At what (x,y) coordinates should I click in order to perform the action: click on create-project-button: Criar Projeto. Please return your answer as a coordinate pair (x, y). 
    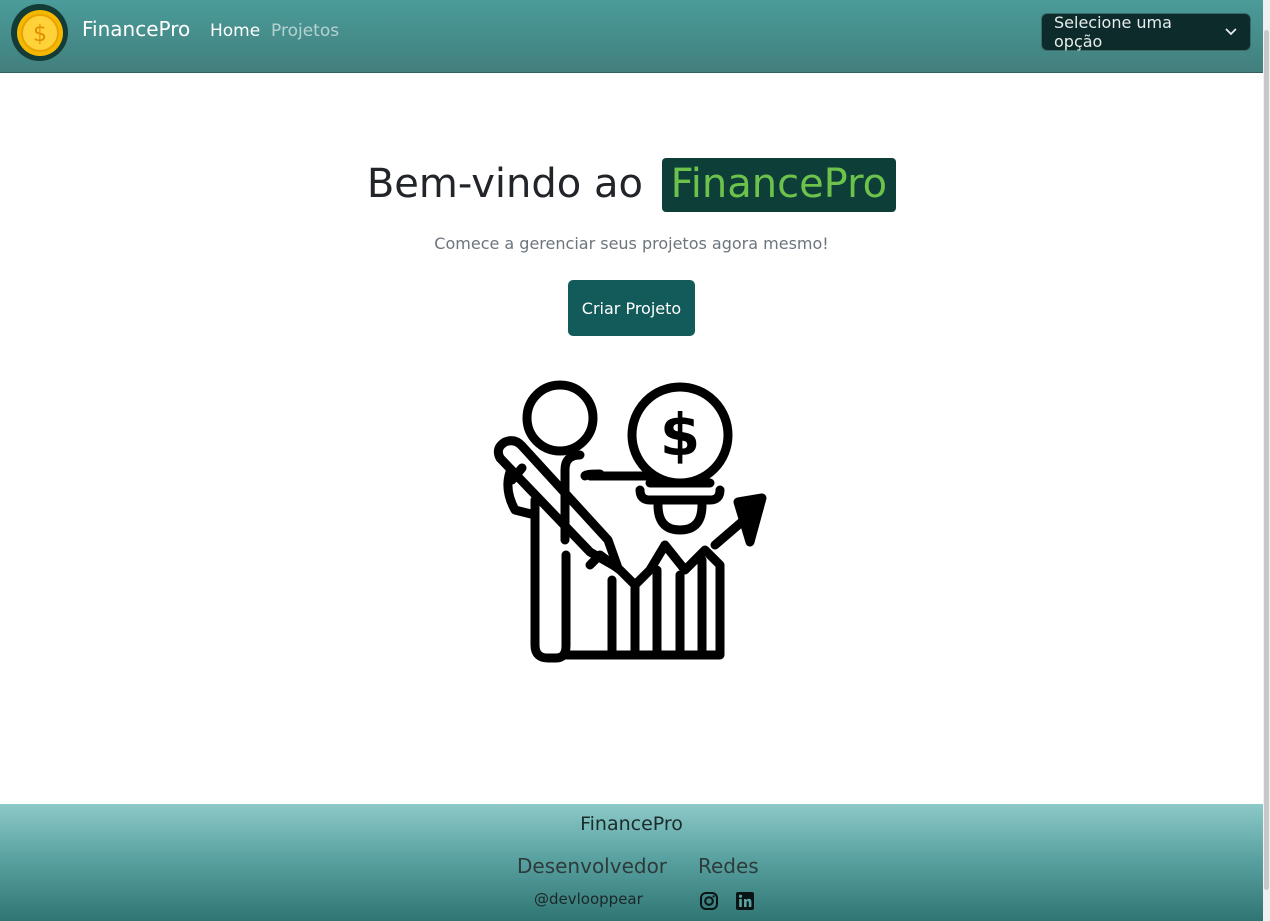
    Looking at the image, I should click on (631, 308).